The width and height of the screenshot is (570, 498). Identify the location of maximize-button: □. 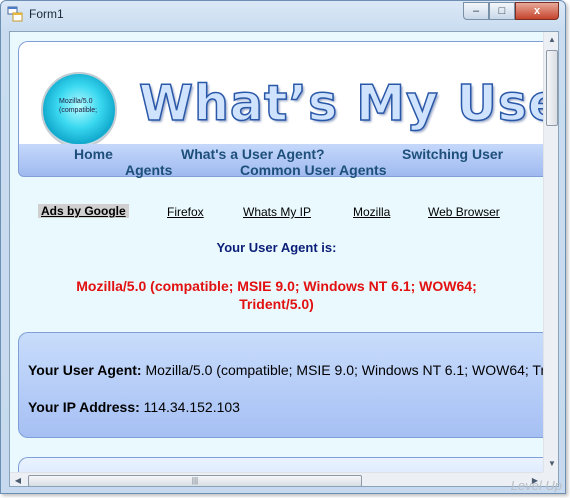
(502, 11).